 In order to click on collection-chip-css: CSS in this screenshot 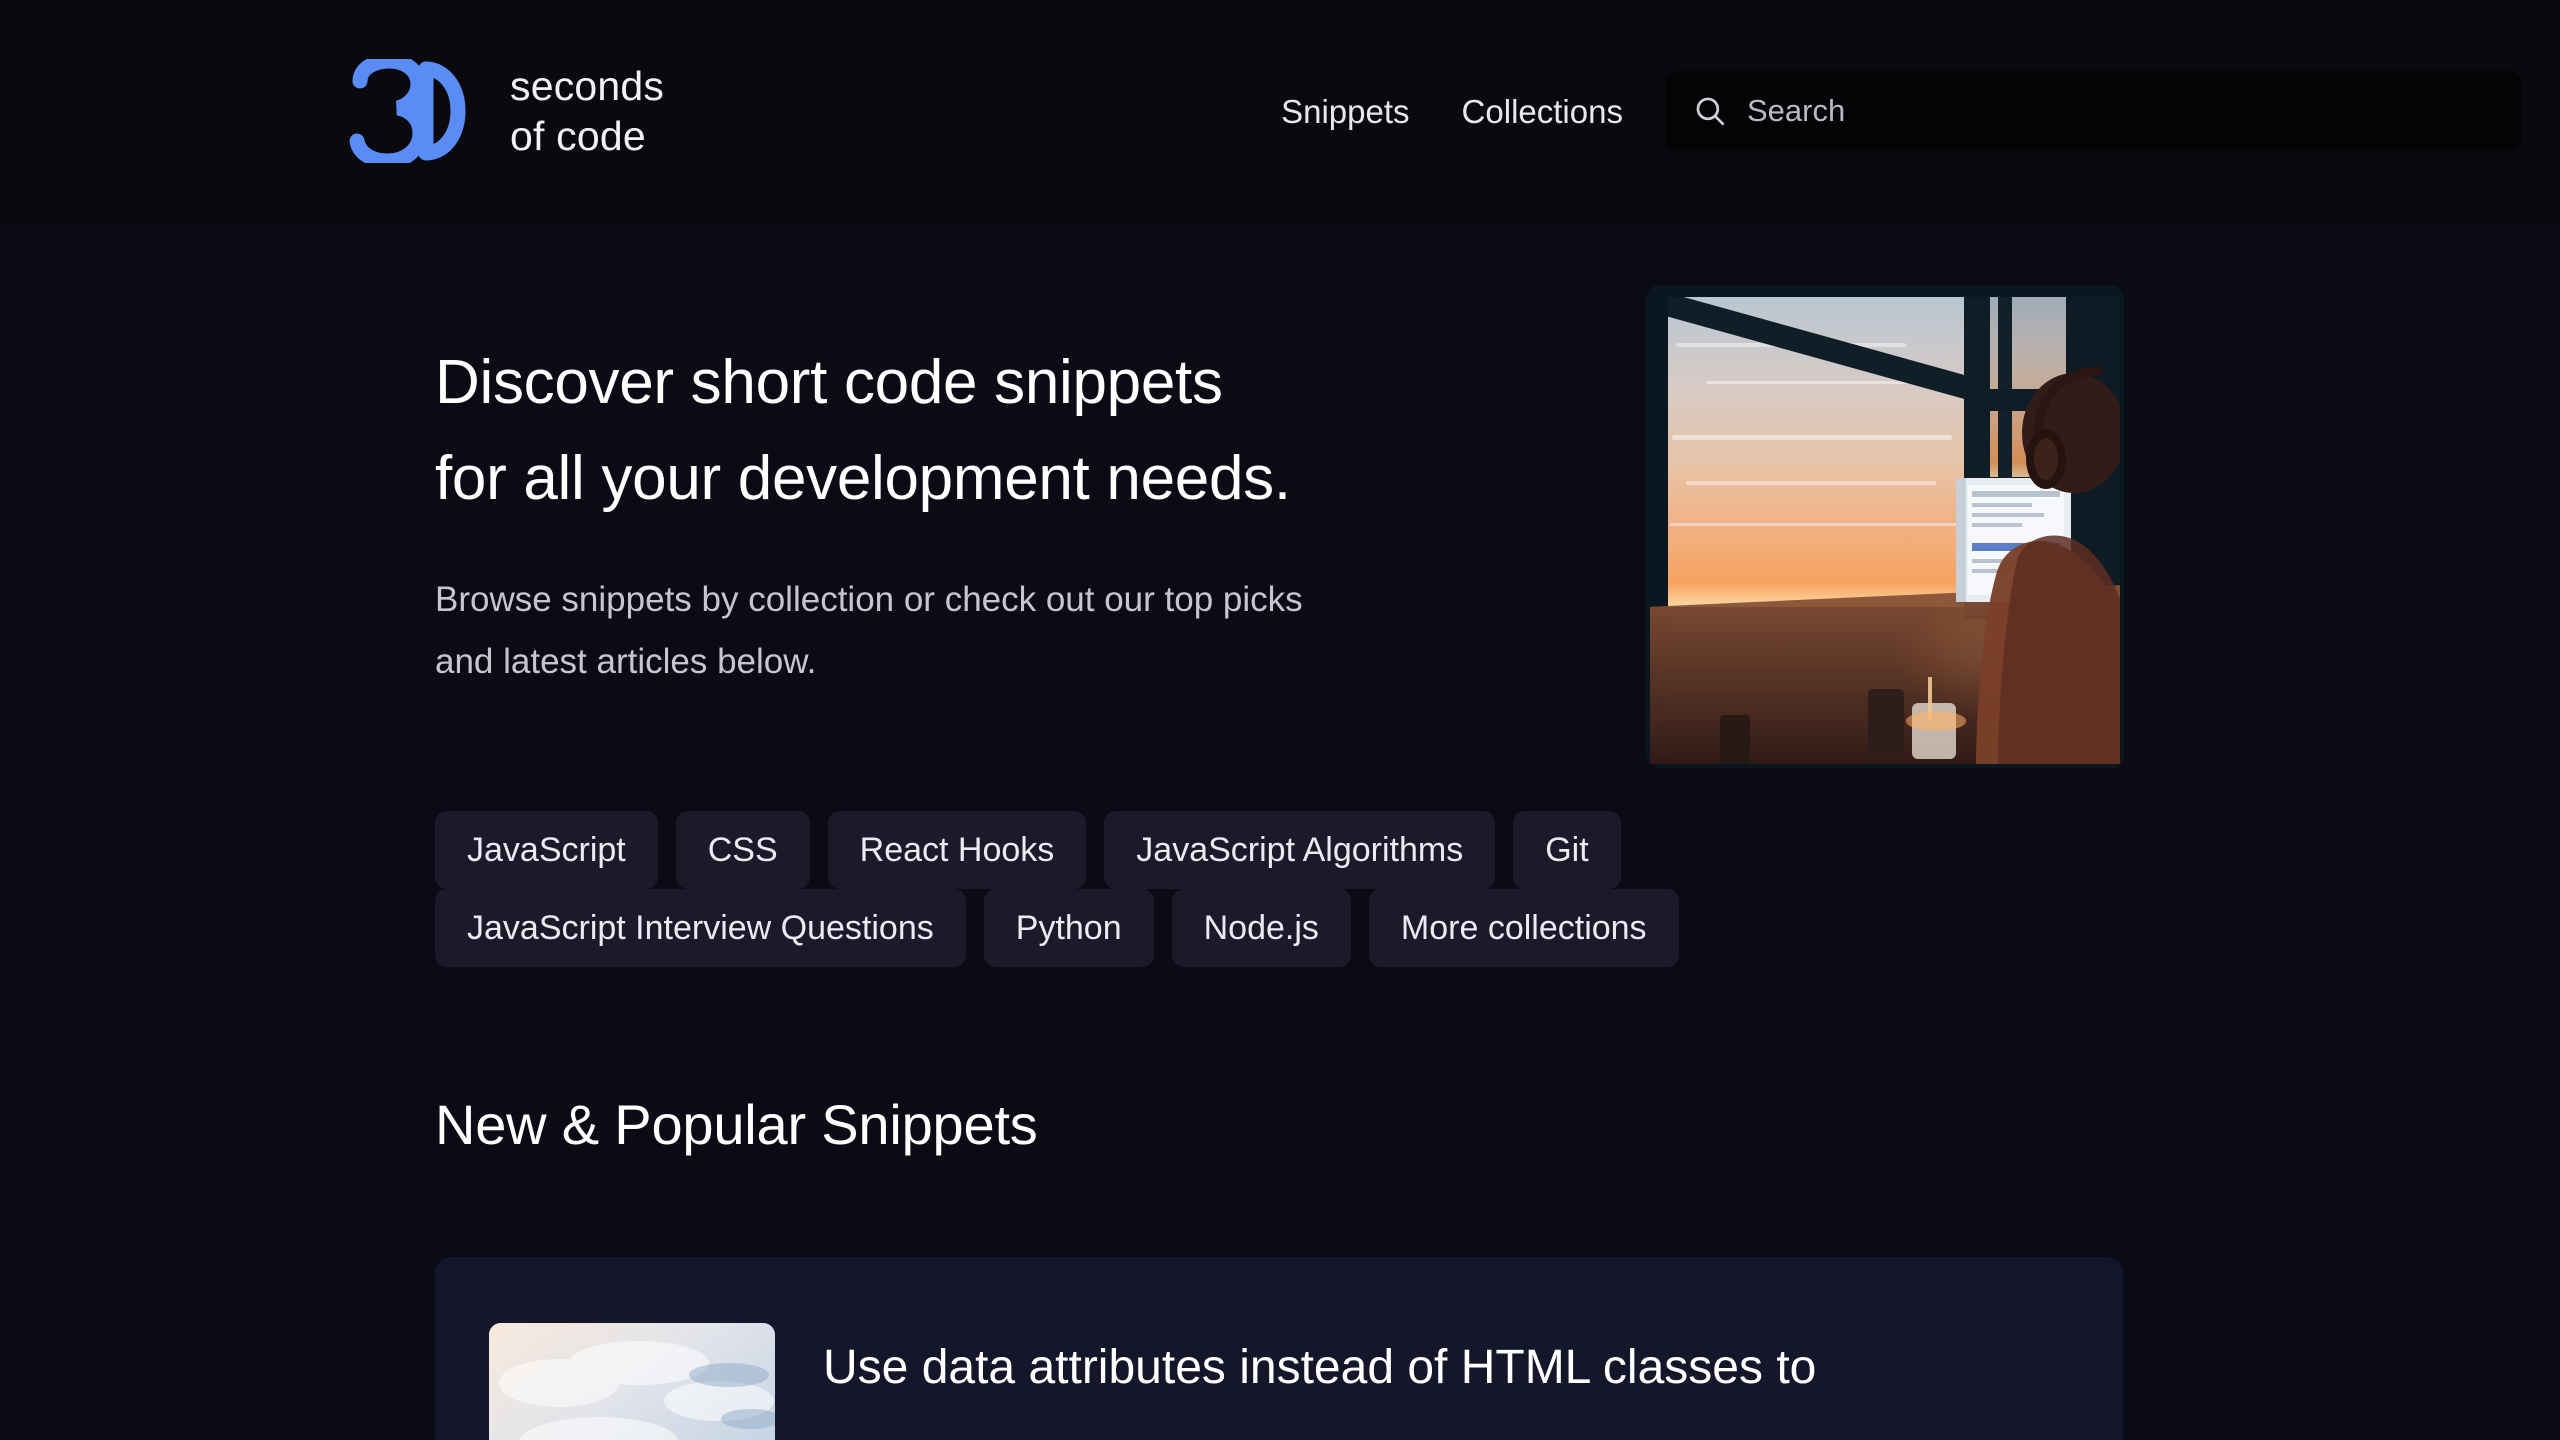, I will do `click(742, 850)`.